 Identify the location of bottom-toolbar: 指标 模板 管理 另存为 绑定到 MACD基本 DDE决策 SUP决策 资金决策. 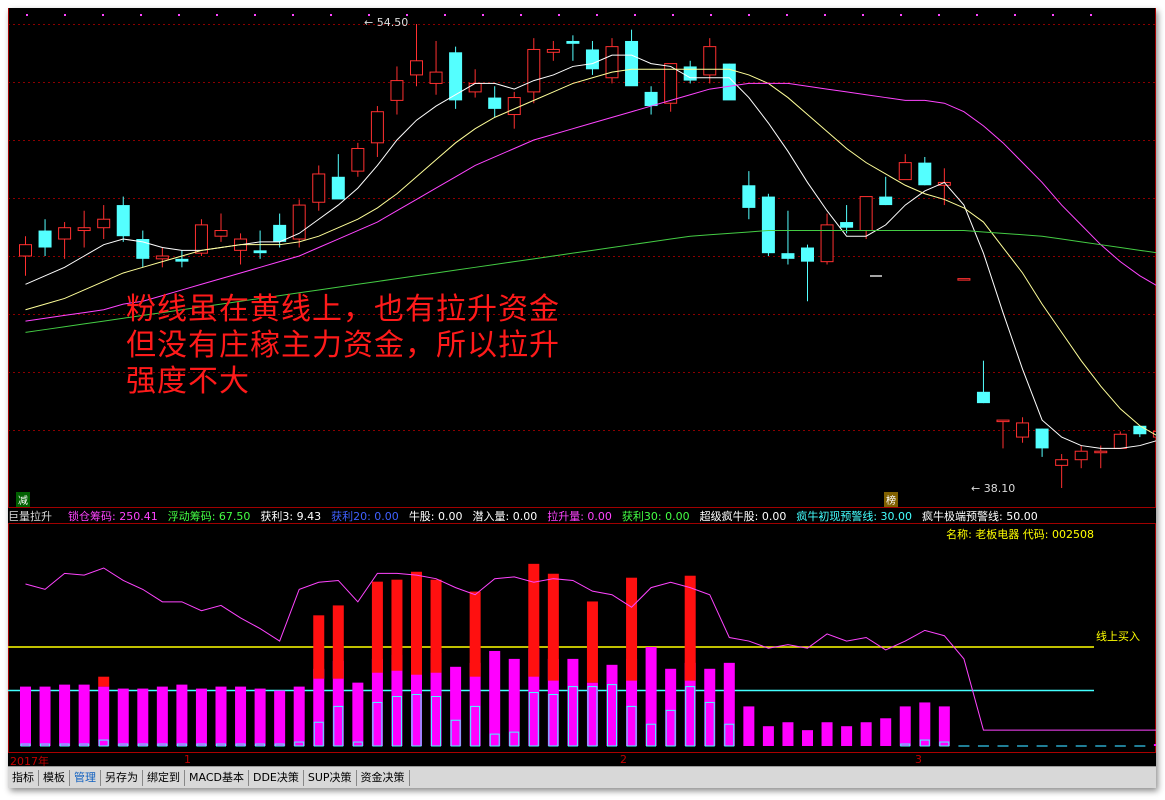
(582, 777).